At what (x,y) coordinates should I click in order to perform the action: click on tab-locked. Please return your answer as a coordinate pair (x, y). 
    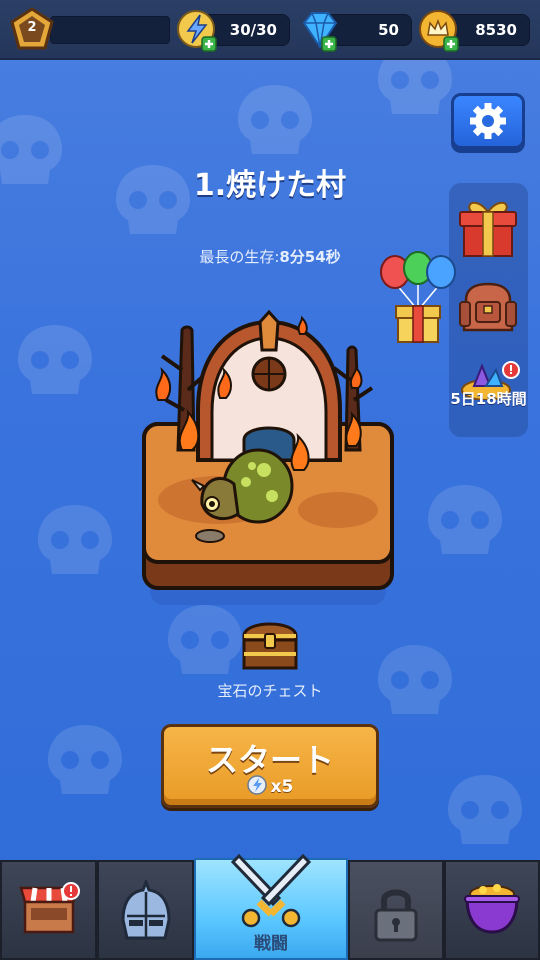
    Looking at the image, I should click on (396, 910).